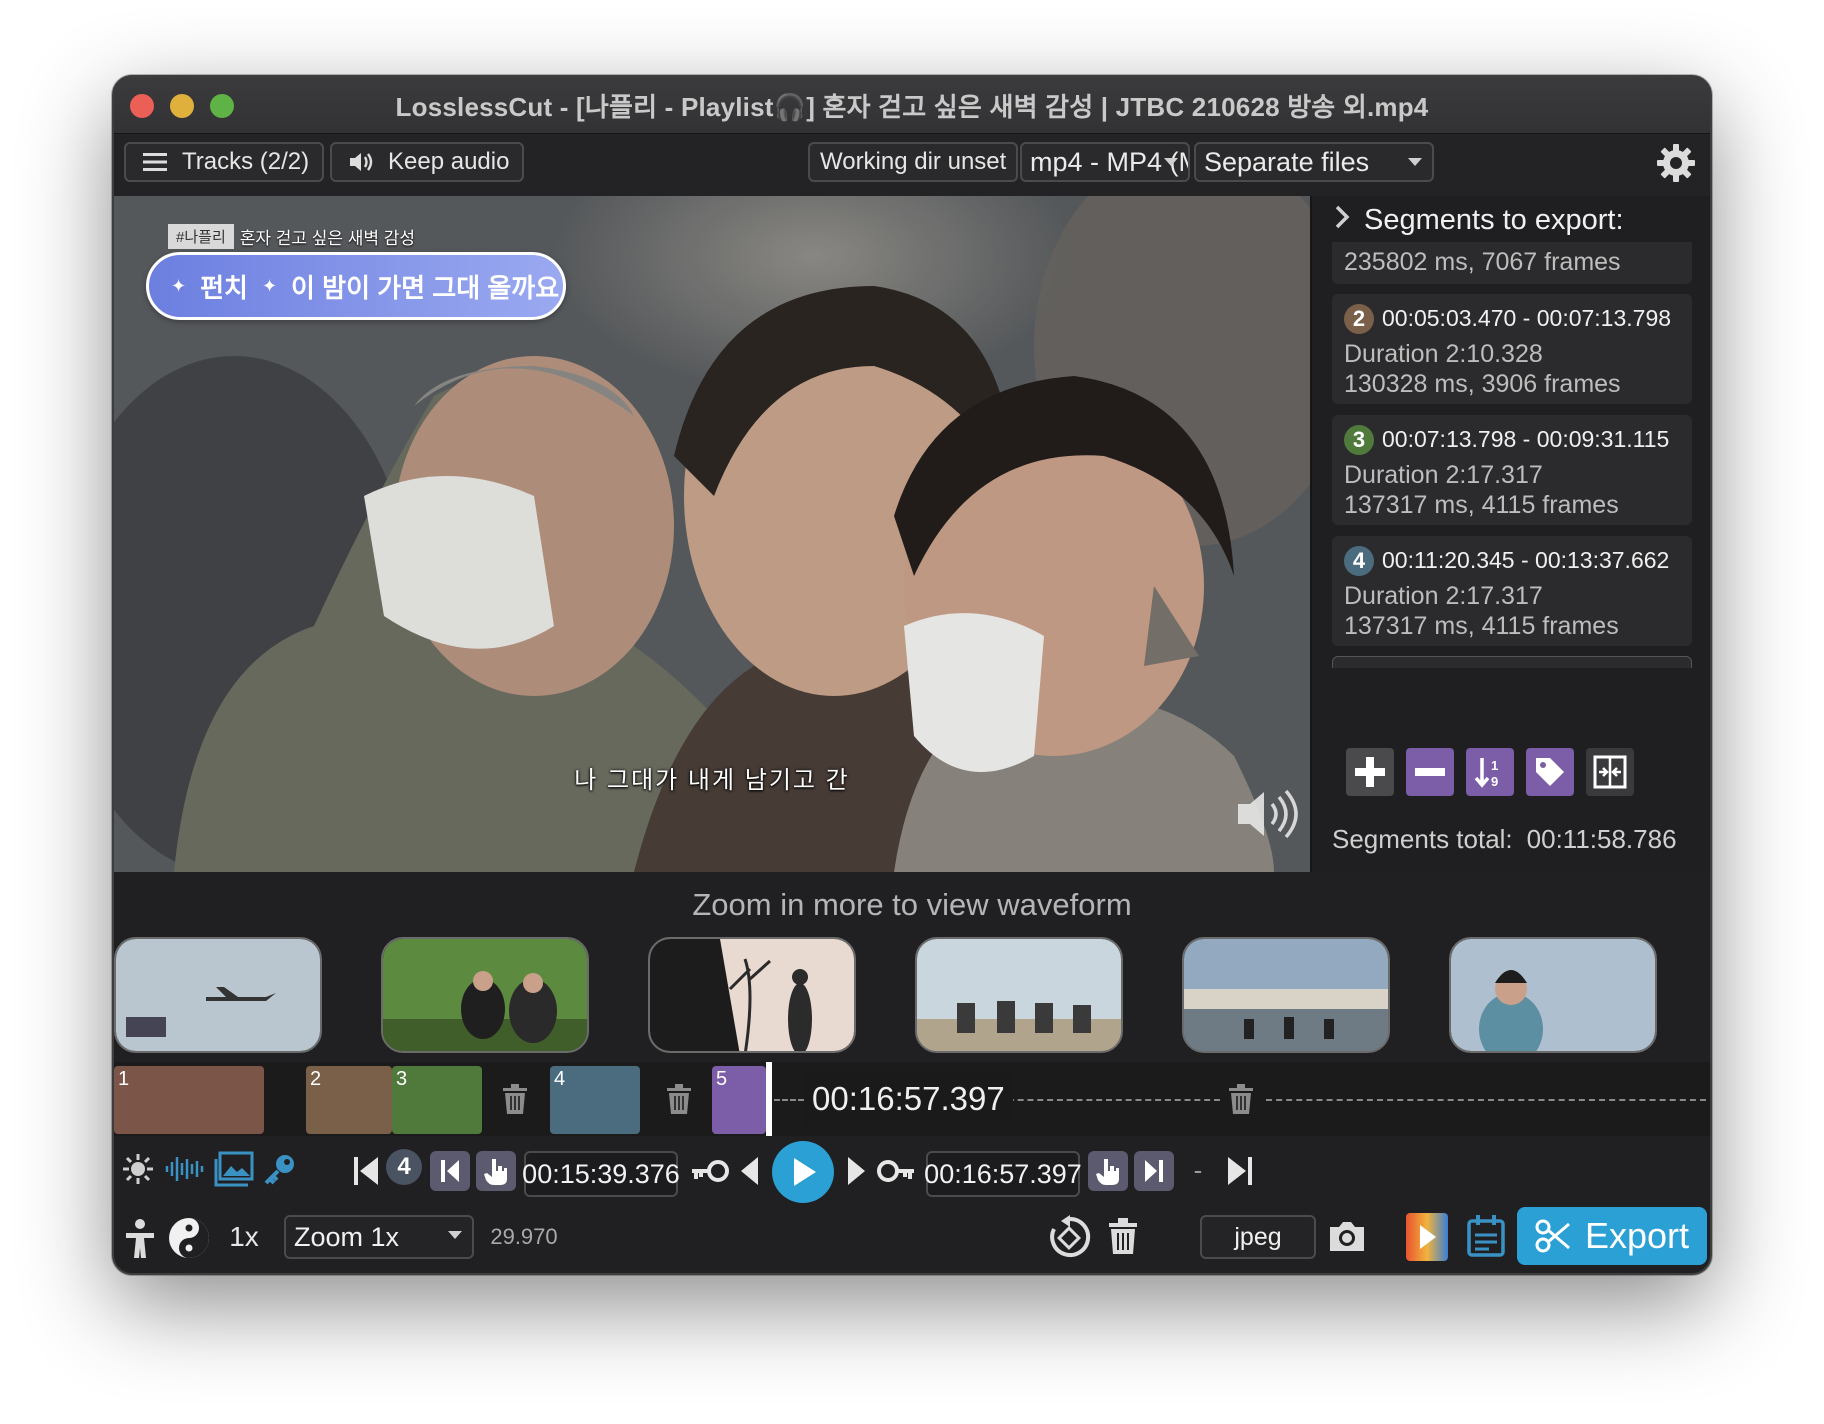 The width and height of the screenshot is (1824, 1424). What do you see at coordinates (142, 106) in the screenshot?
I see `close-window-button` at bounding box center [142, 106].